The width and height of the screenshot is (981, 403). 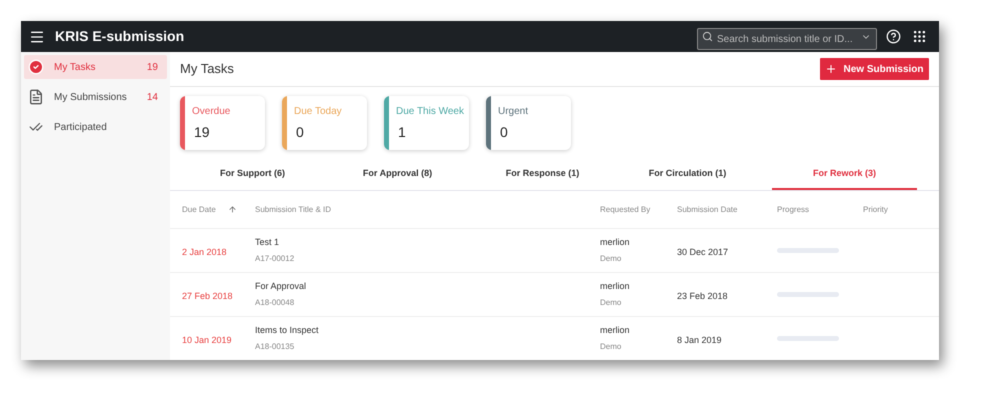 What do you see at coordinates (707, 210) in the screenshot?
I see `column-header: Submission Date` at bounding box center [707, 210].